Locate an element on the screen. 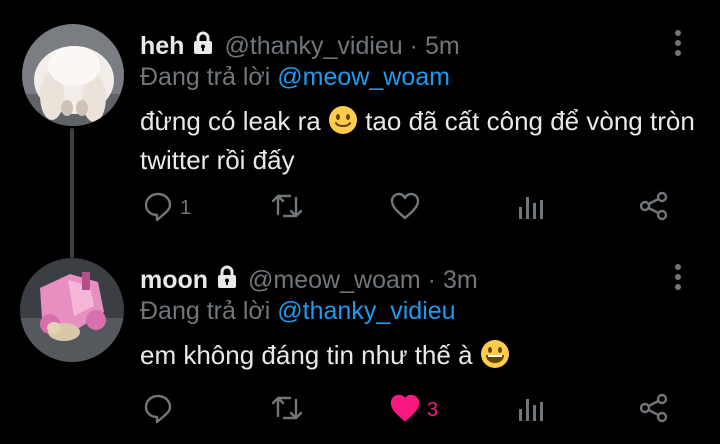  like-button is located at coordinates (408, 208).